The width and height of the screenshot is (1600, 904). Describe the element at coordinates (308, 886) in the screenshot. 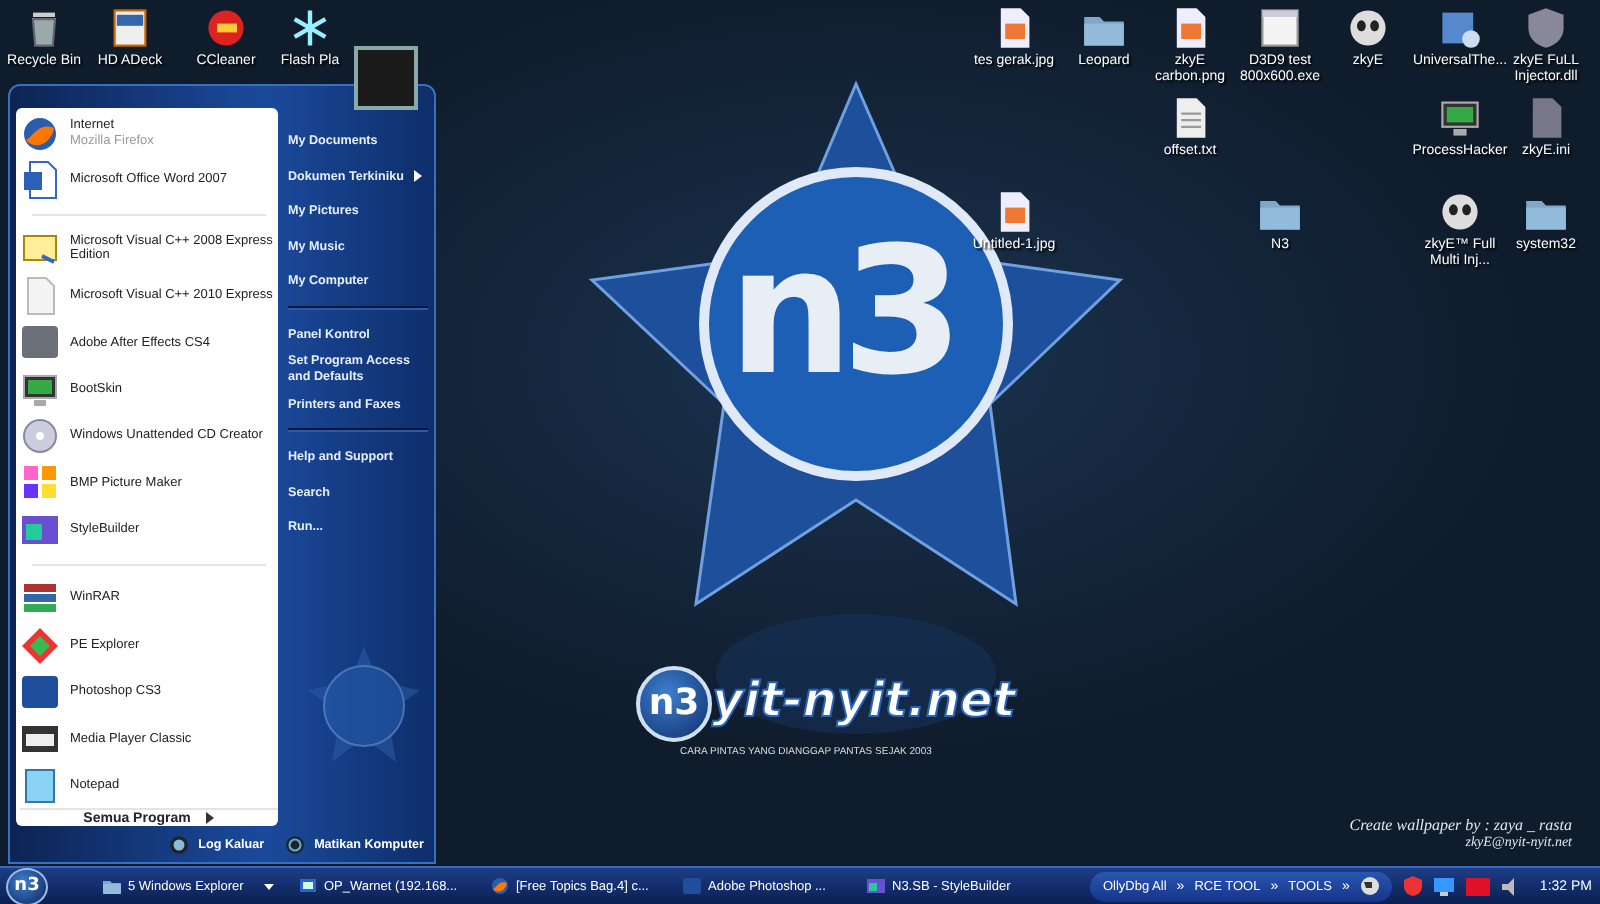

I see `remote-desktop-icon` at that location.